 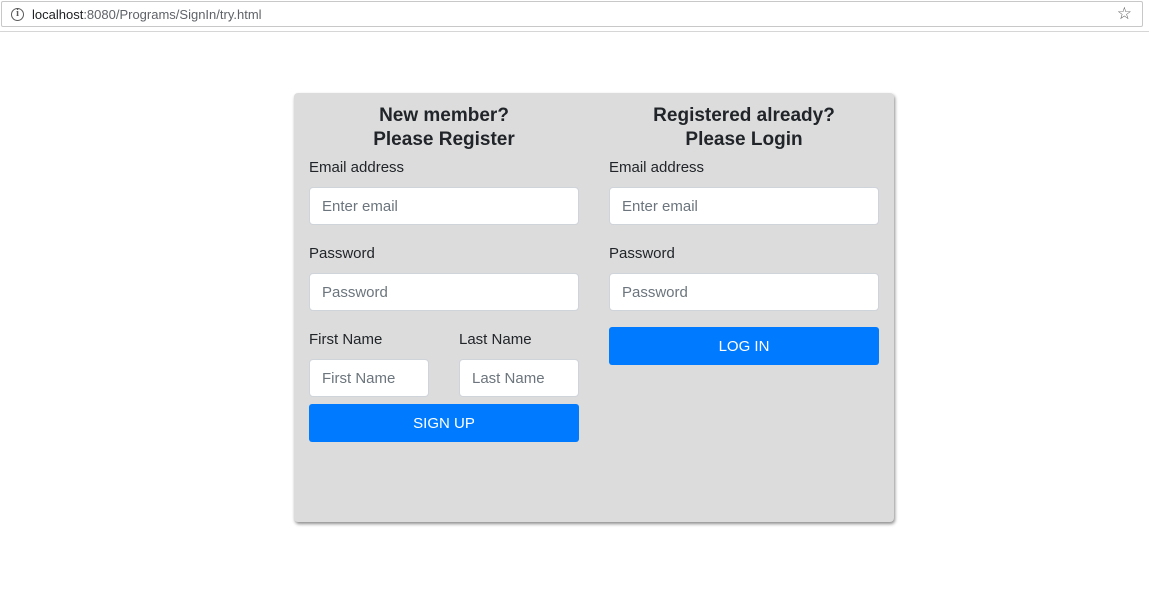 What do you see at coordinates (17, 14) in the screenshot?
I see `info-icon: i` at bounding box center [17, 14].